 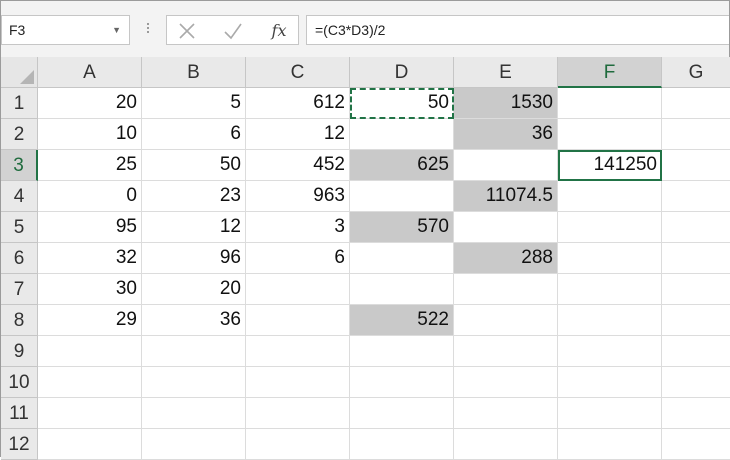 I want to click on cell-d6, so click(x=402, y=258).